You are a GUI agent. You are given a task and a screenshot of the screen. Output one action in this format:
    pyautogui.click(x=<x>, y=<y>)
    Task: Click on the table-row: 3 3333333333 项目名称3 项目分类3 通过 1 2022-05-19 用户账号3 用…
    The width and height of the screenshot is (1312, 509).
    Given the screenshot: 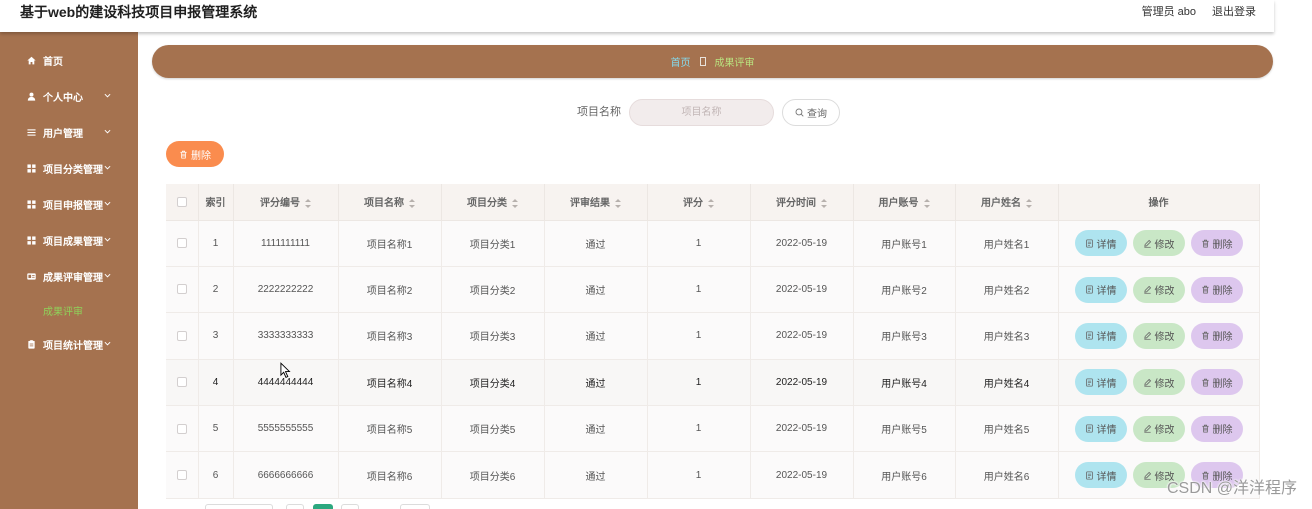 What is the action you would take?
    pyautogui.click(x=713, y=336)
    